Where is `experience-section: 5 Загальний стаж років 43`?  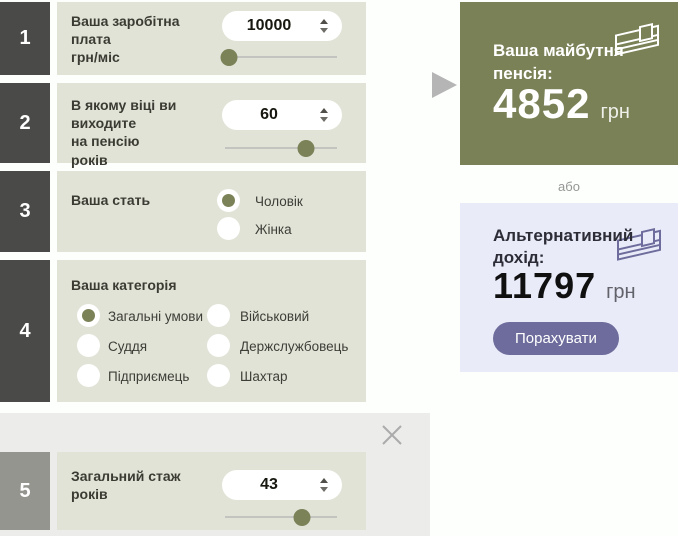 experience-section: 5 Загальний стаж років 43 is located at coordinates (215, 474).